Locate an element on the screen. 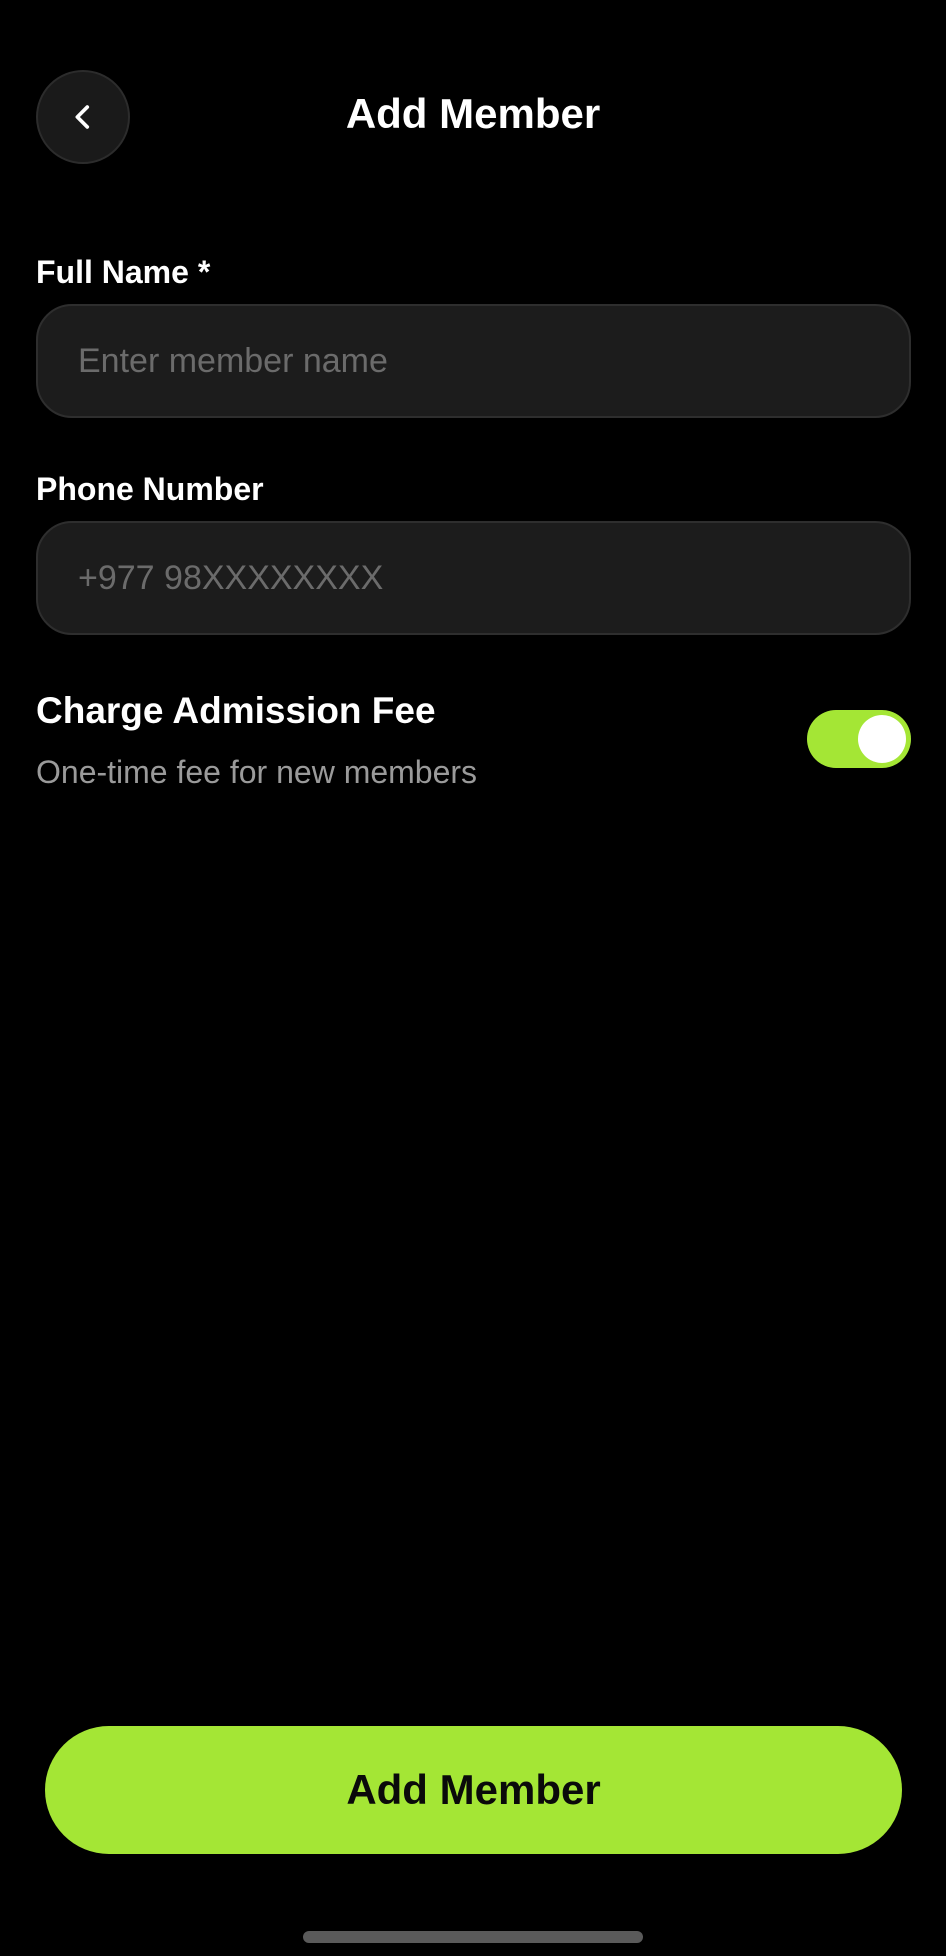 The height and width of the screenshot is (1956, 946). full-name-input is located at coordinates (473, 361).